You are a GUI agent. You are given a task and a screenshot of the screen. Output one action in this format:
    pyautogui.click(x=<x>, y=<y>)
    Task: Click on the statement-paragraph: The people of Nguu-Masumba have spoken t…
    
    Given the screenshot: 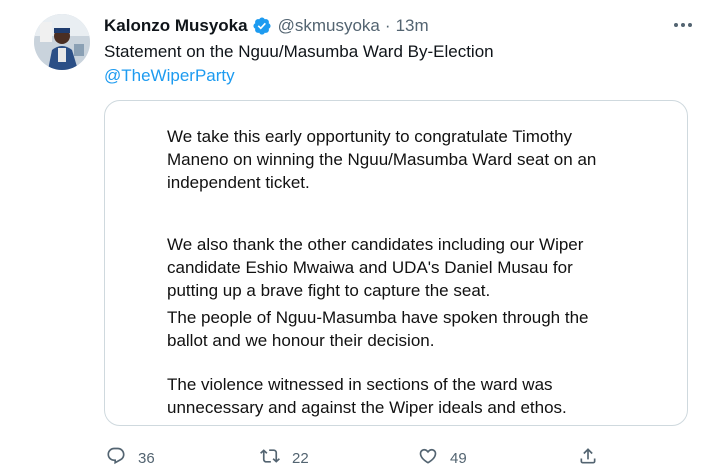 What is the action you would take?
    pyautogui.click(x=378, y=329)
    